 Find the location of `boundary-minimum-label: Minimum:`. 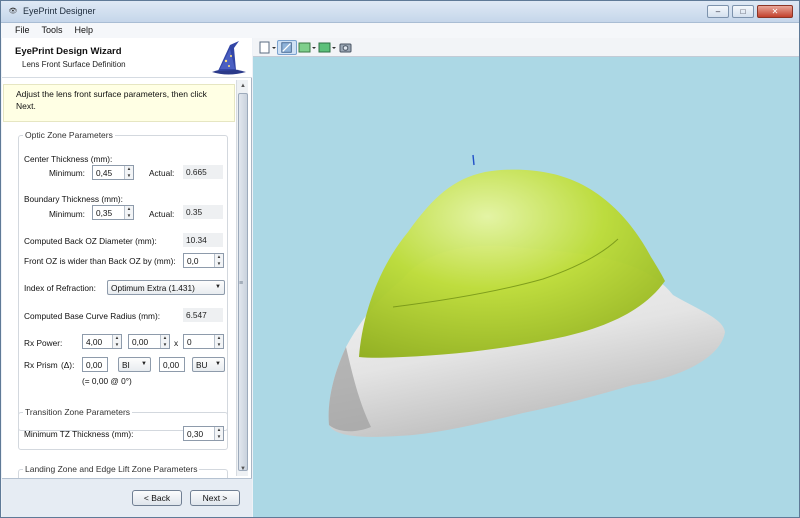

boundary-minimum-label: Minimum: is located at coordinates (67, 214).